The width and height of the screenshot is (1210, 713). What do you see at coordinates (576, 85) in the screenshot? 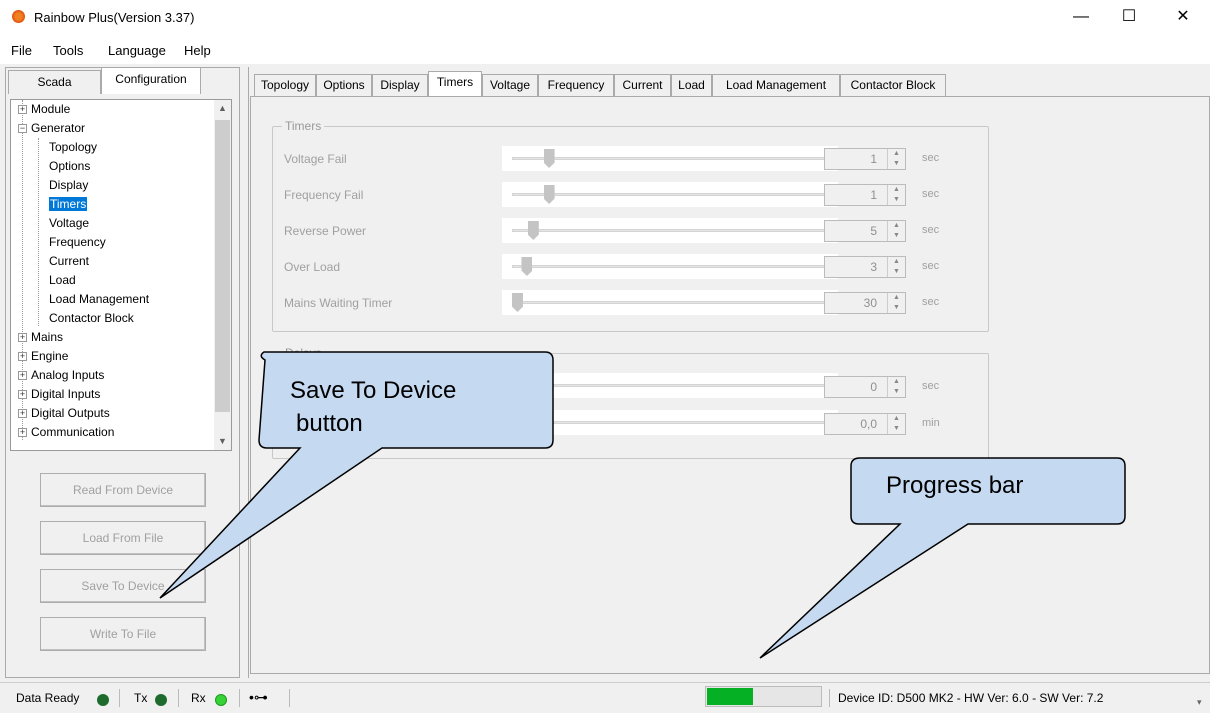
I see `tab-frequency: Frequency` at bounding box center [576, 85].